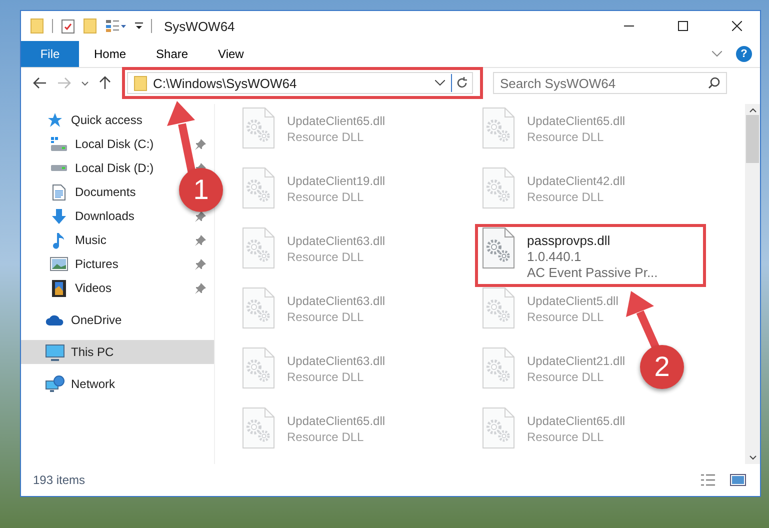 The width and height of the screenshot is (769, 528). Describe the element at coordinates (59, 264) in the screenshot. I see `picture-icon` at that location.